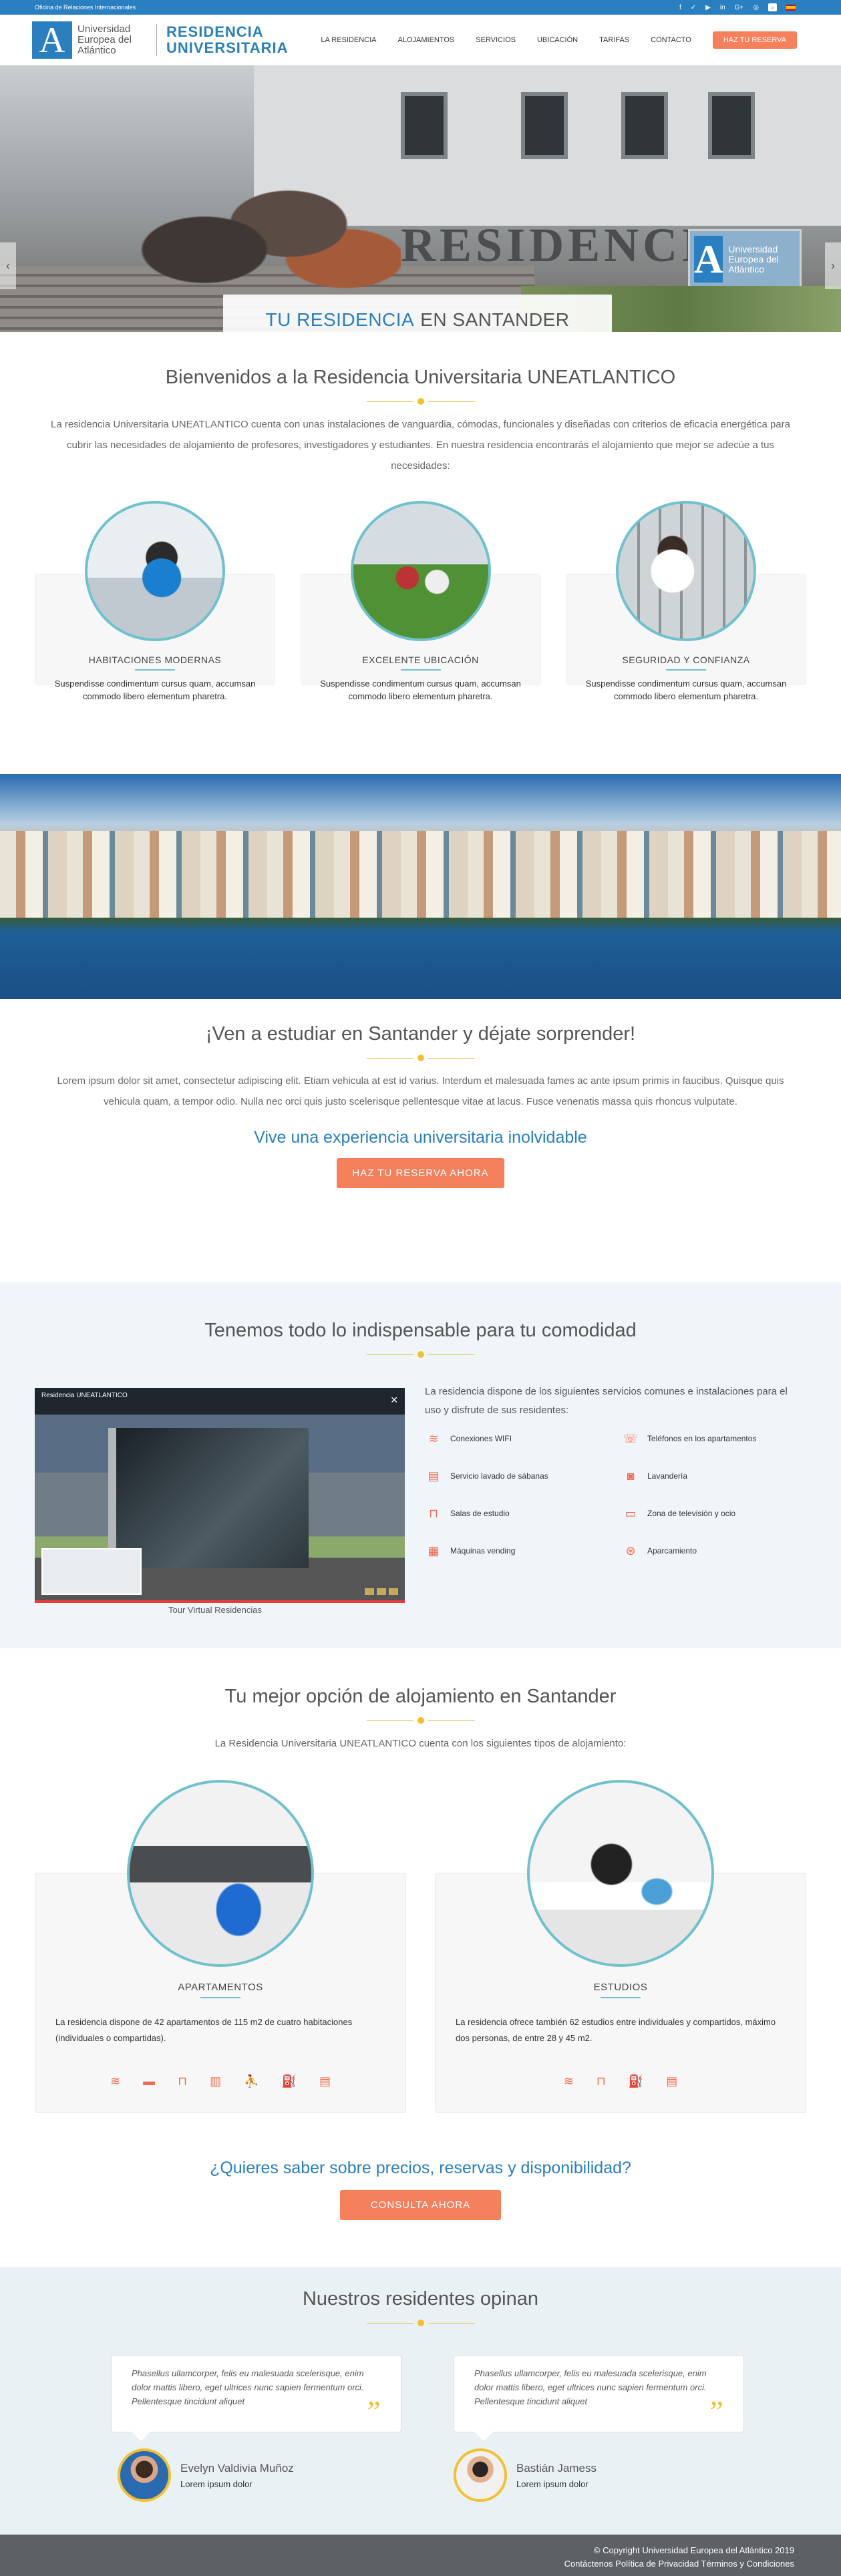  Describe the element at coordinates (621, 2081) in the screenshot. I see `amenity-icons: ≋ ⊓ ⛽ ▤` at that location.